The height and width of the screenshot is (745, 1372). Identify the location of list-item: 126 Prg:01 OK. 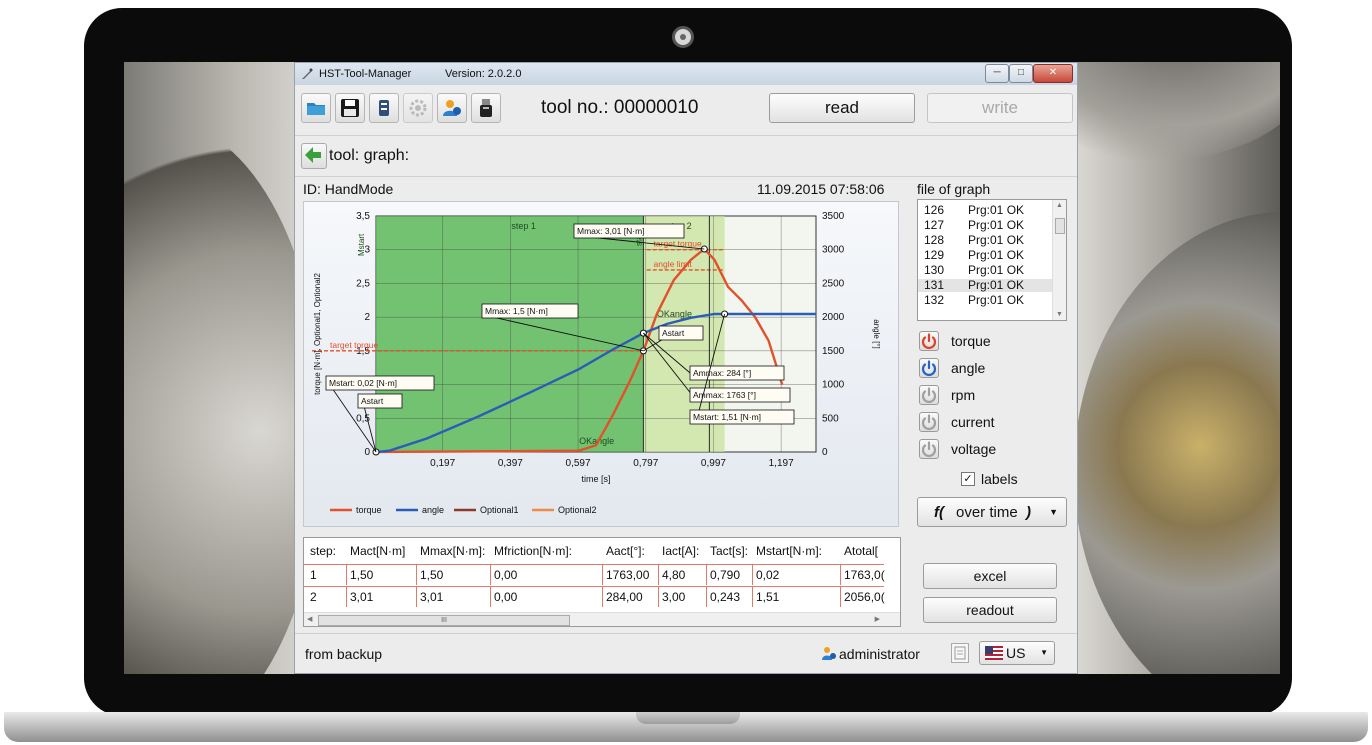
(986, 210).